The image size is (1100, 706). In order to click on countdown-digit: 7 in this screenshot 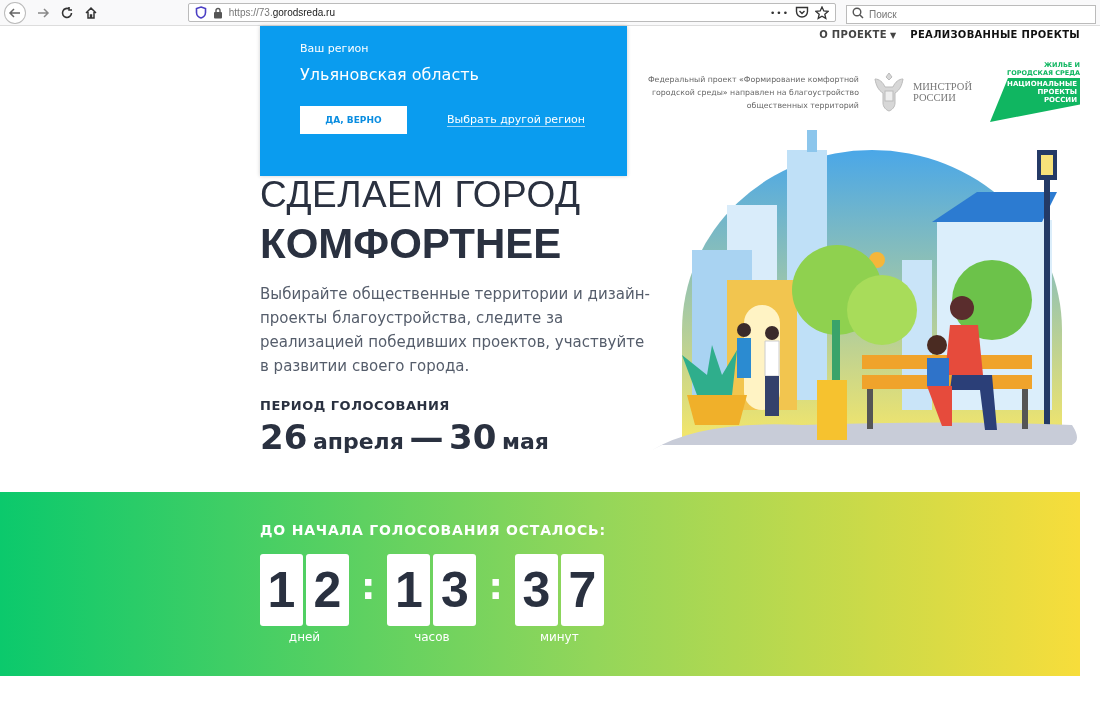, I will do `click(582, 590)`.